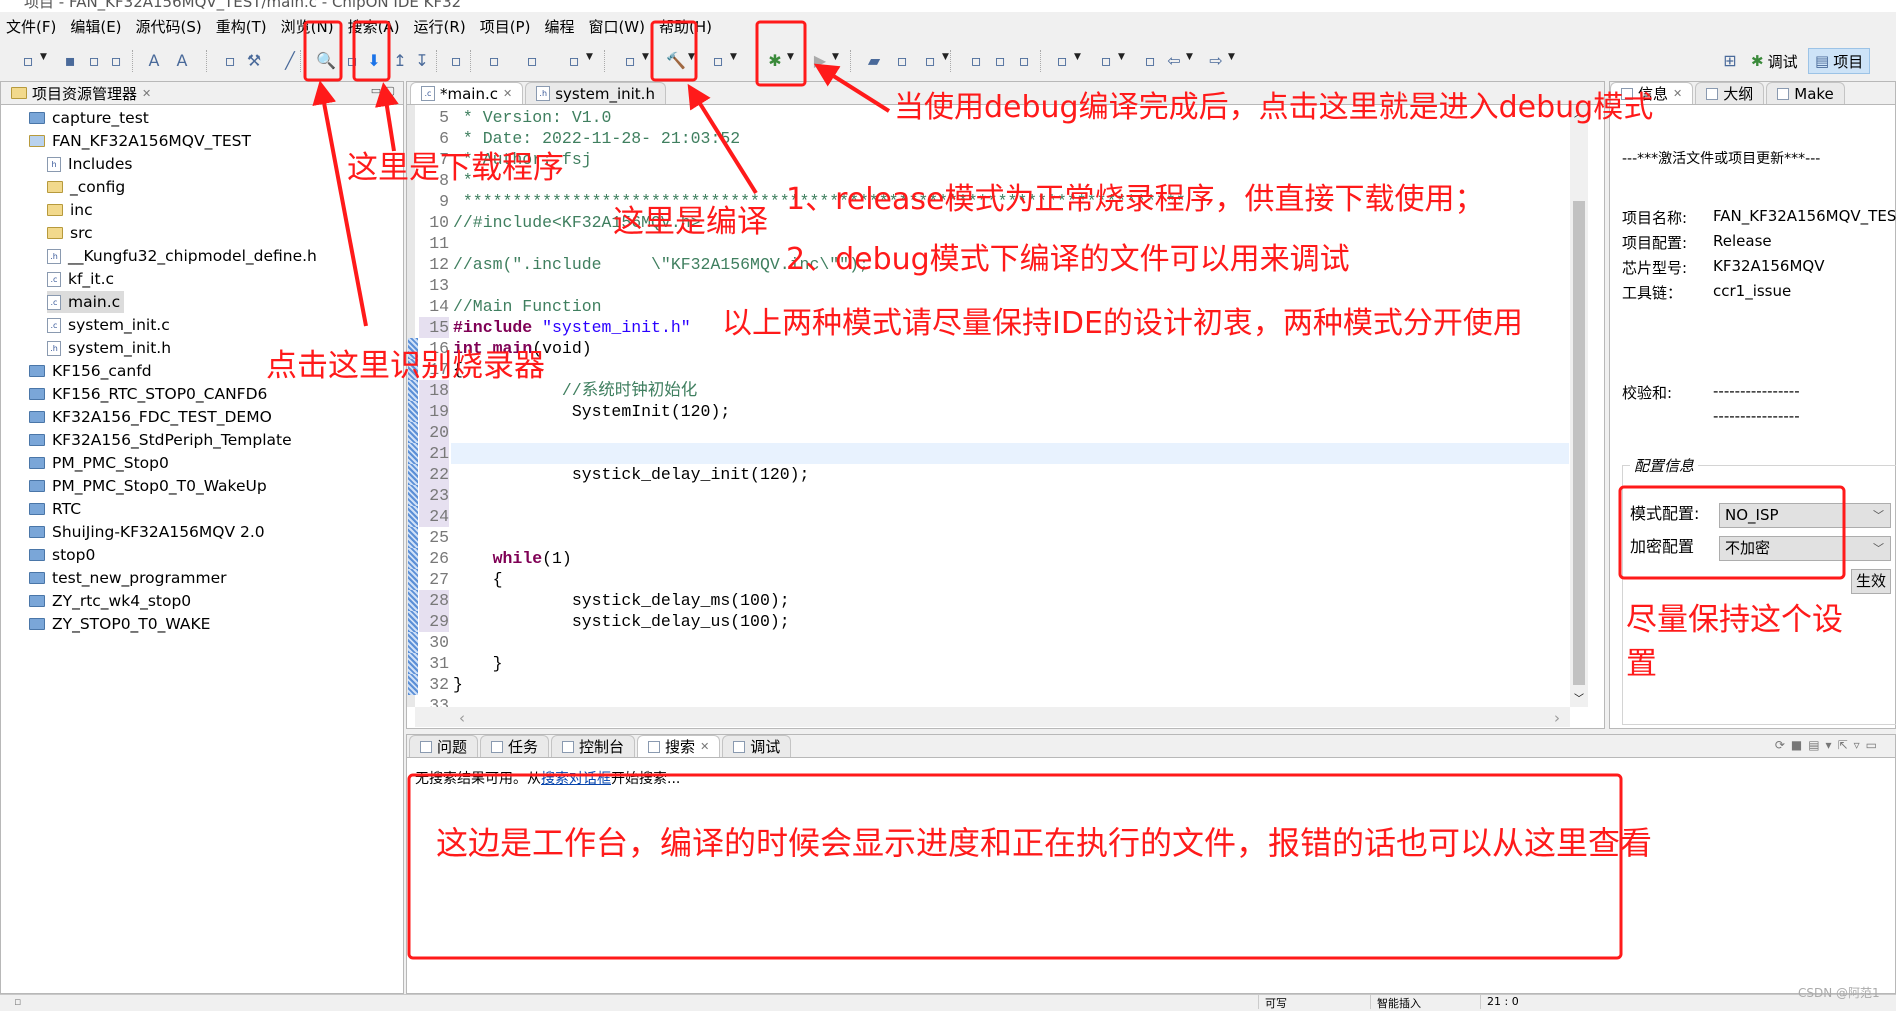  What do you see at coordinates (1871, 581) in the screenshot?
I see `apply-button: 生效` at bounding box center [1871, 581].